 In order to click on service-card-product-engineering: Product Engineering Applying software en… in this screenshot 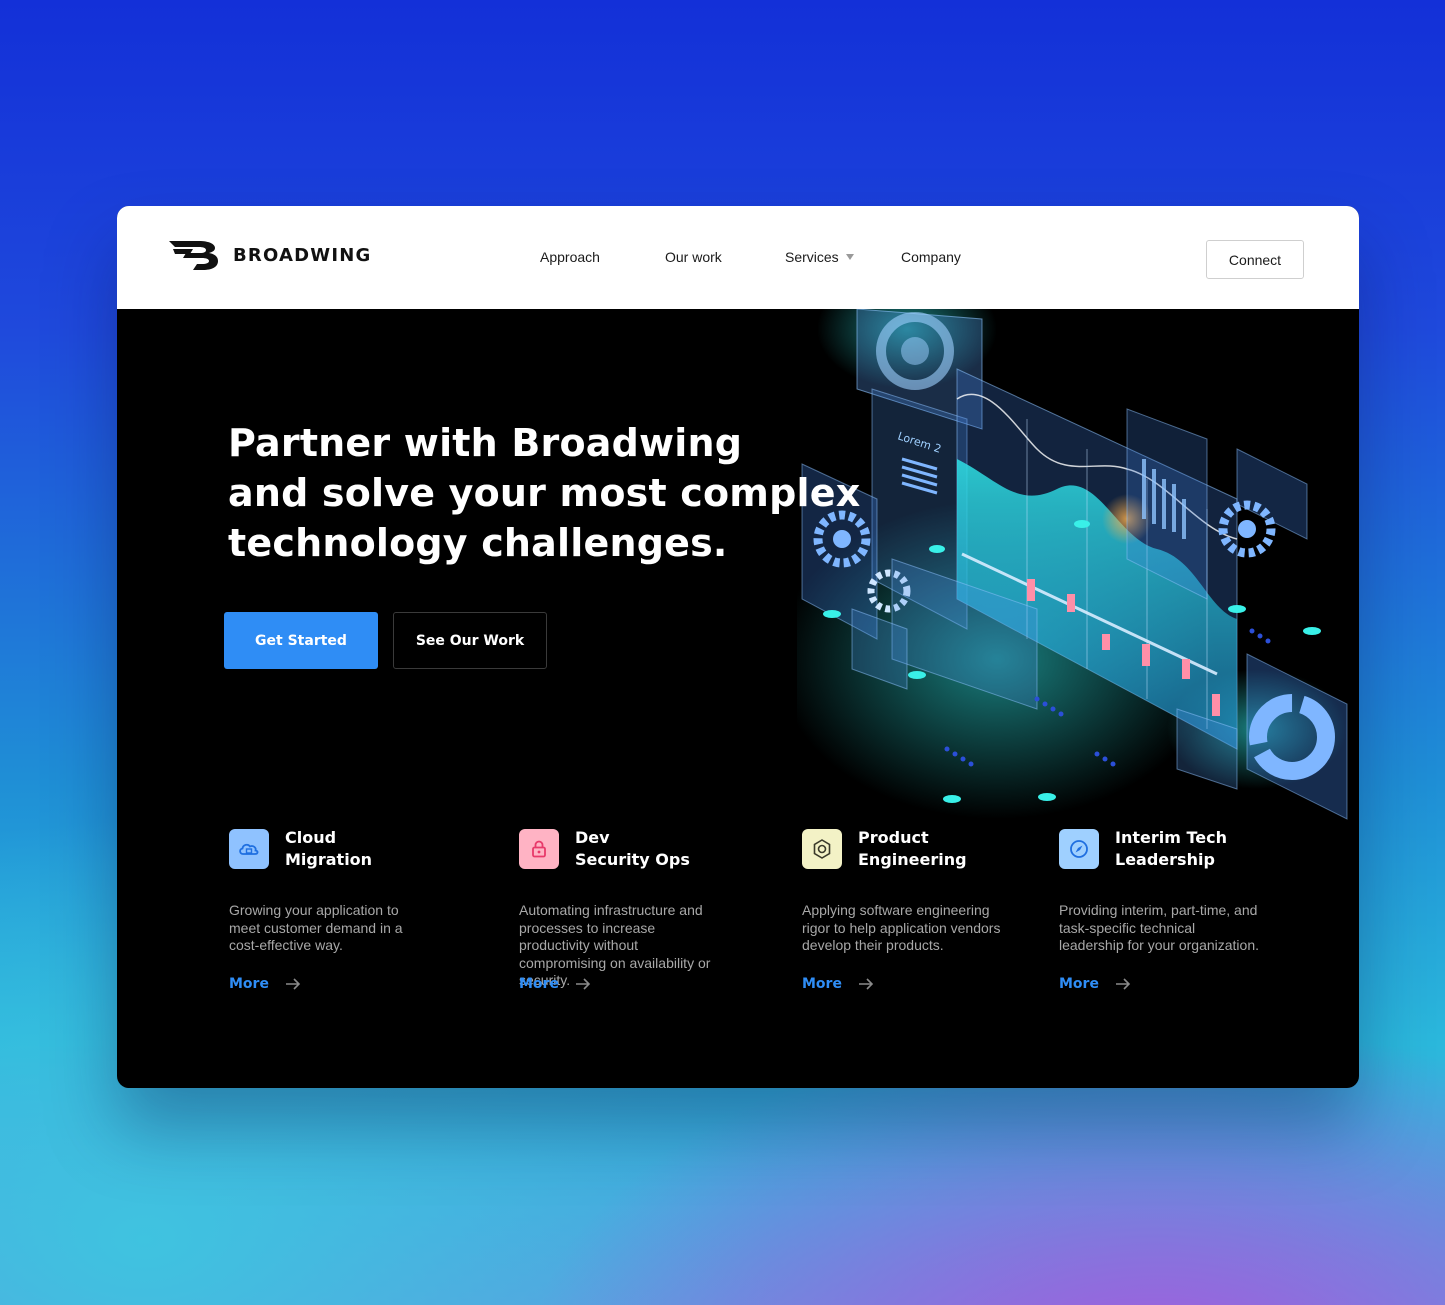, I will do `click(912, 891)`.